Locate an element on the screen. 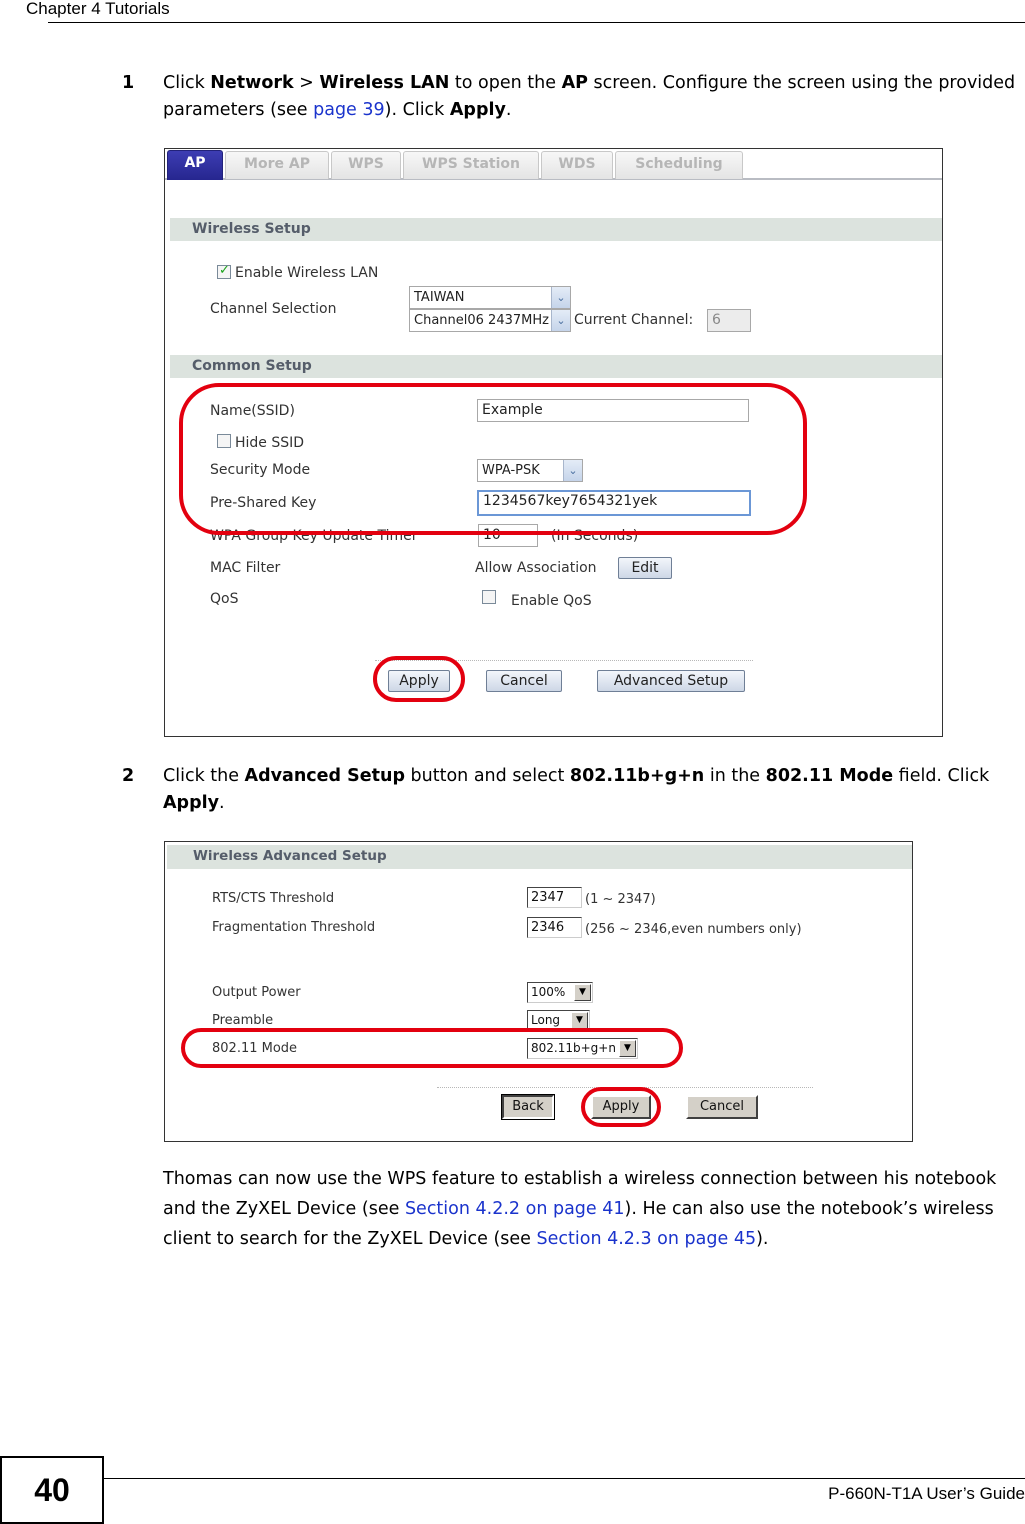  qos-label: QoS is located at coordinates (224, 599).